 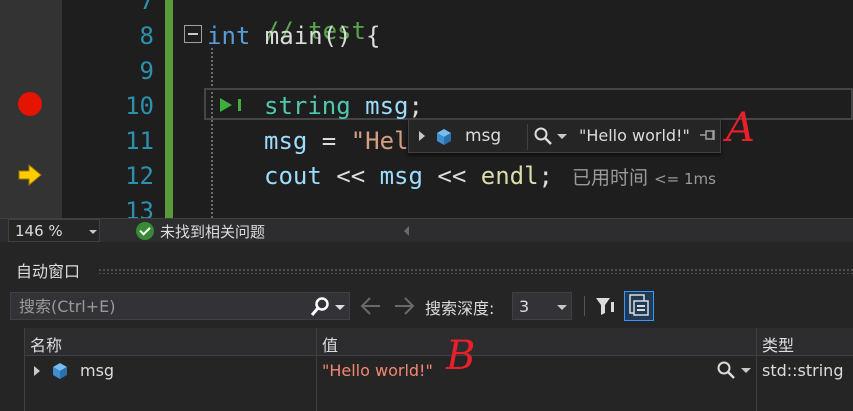 I want to click on search-input, so click(x=155, y=306).